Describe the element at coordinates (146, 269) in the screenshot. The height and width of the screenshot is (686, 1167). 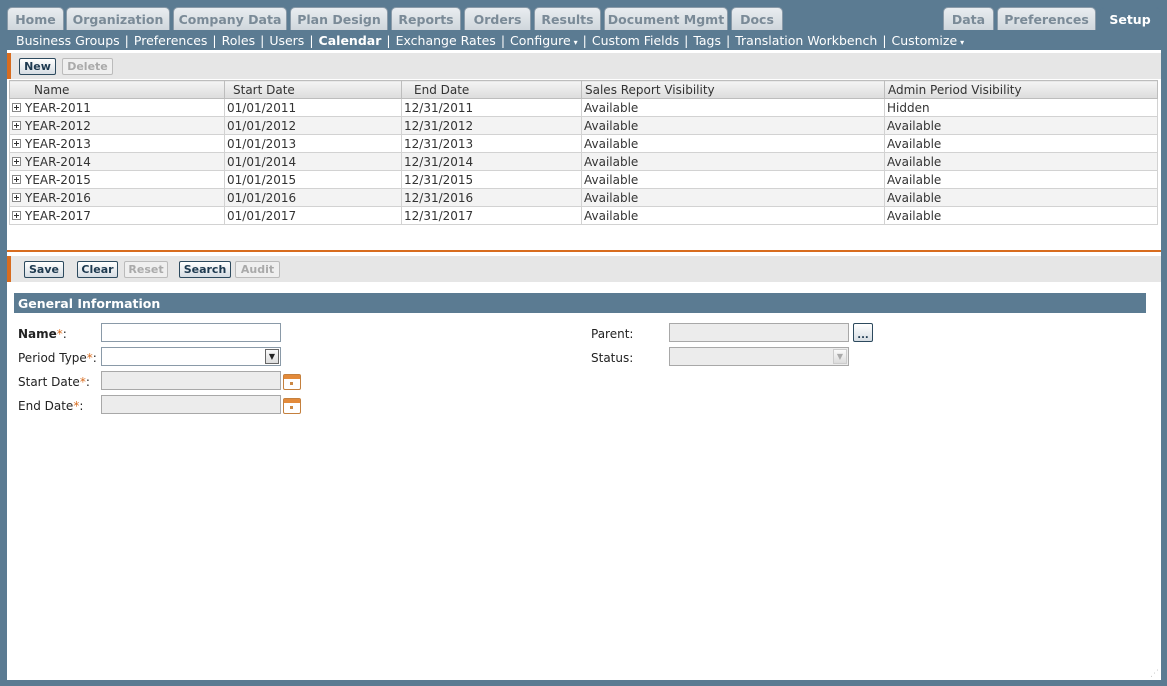
I see `reset-button: Reset` at that location.